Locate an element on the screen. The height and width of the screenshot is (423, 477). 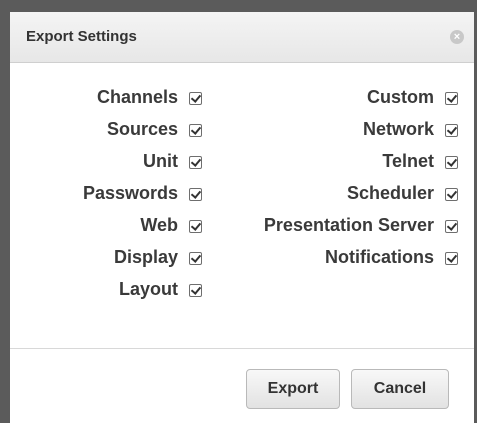
option-label: Sources is located at coordinates (142, 128).